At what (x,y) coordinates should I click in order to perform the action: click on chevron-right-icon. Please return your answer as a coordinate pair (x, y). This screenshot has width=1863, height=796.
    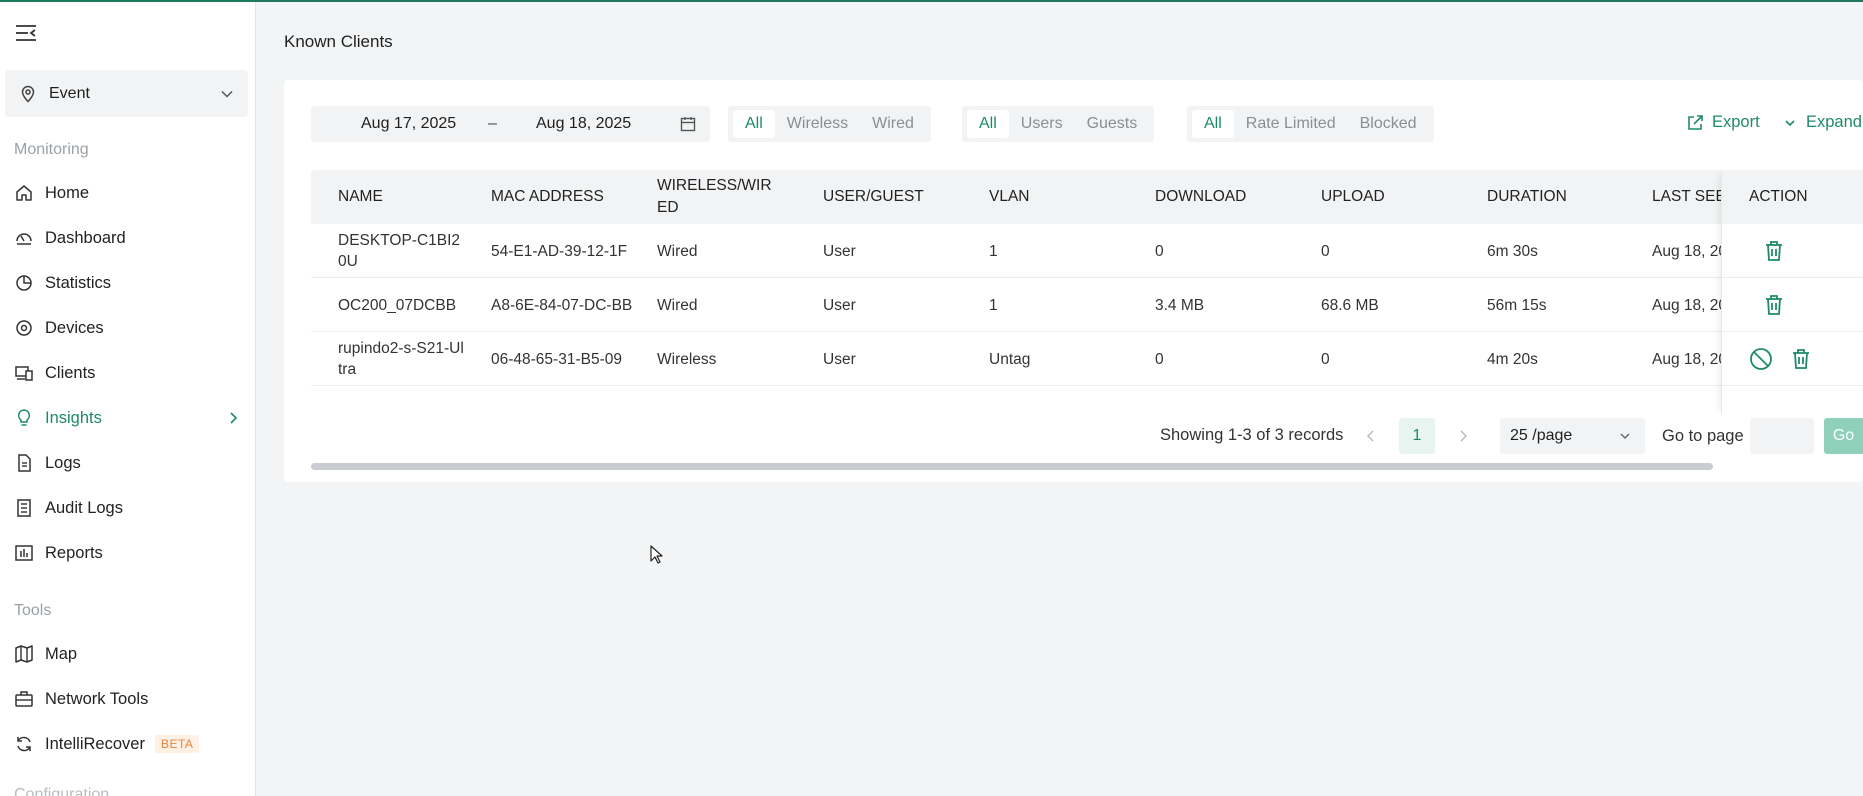
    Looking at the image, I should click on (1463, 436).